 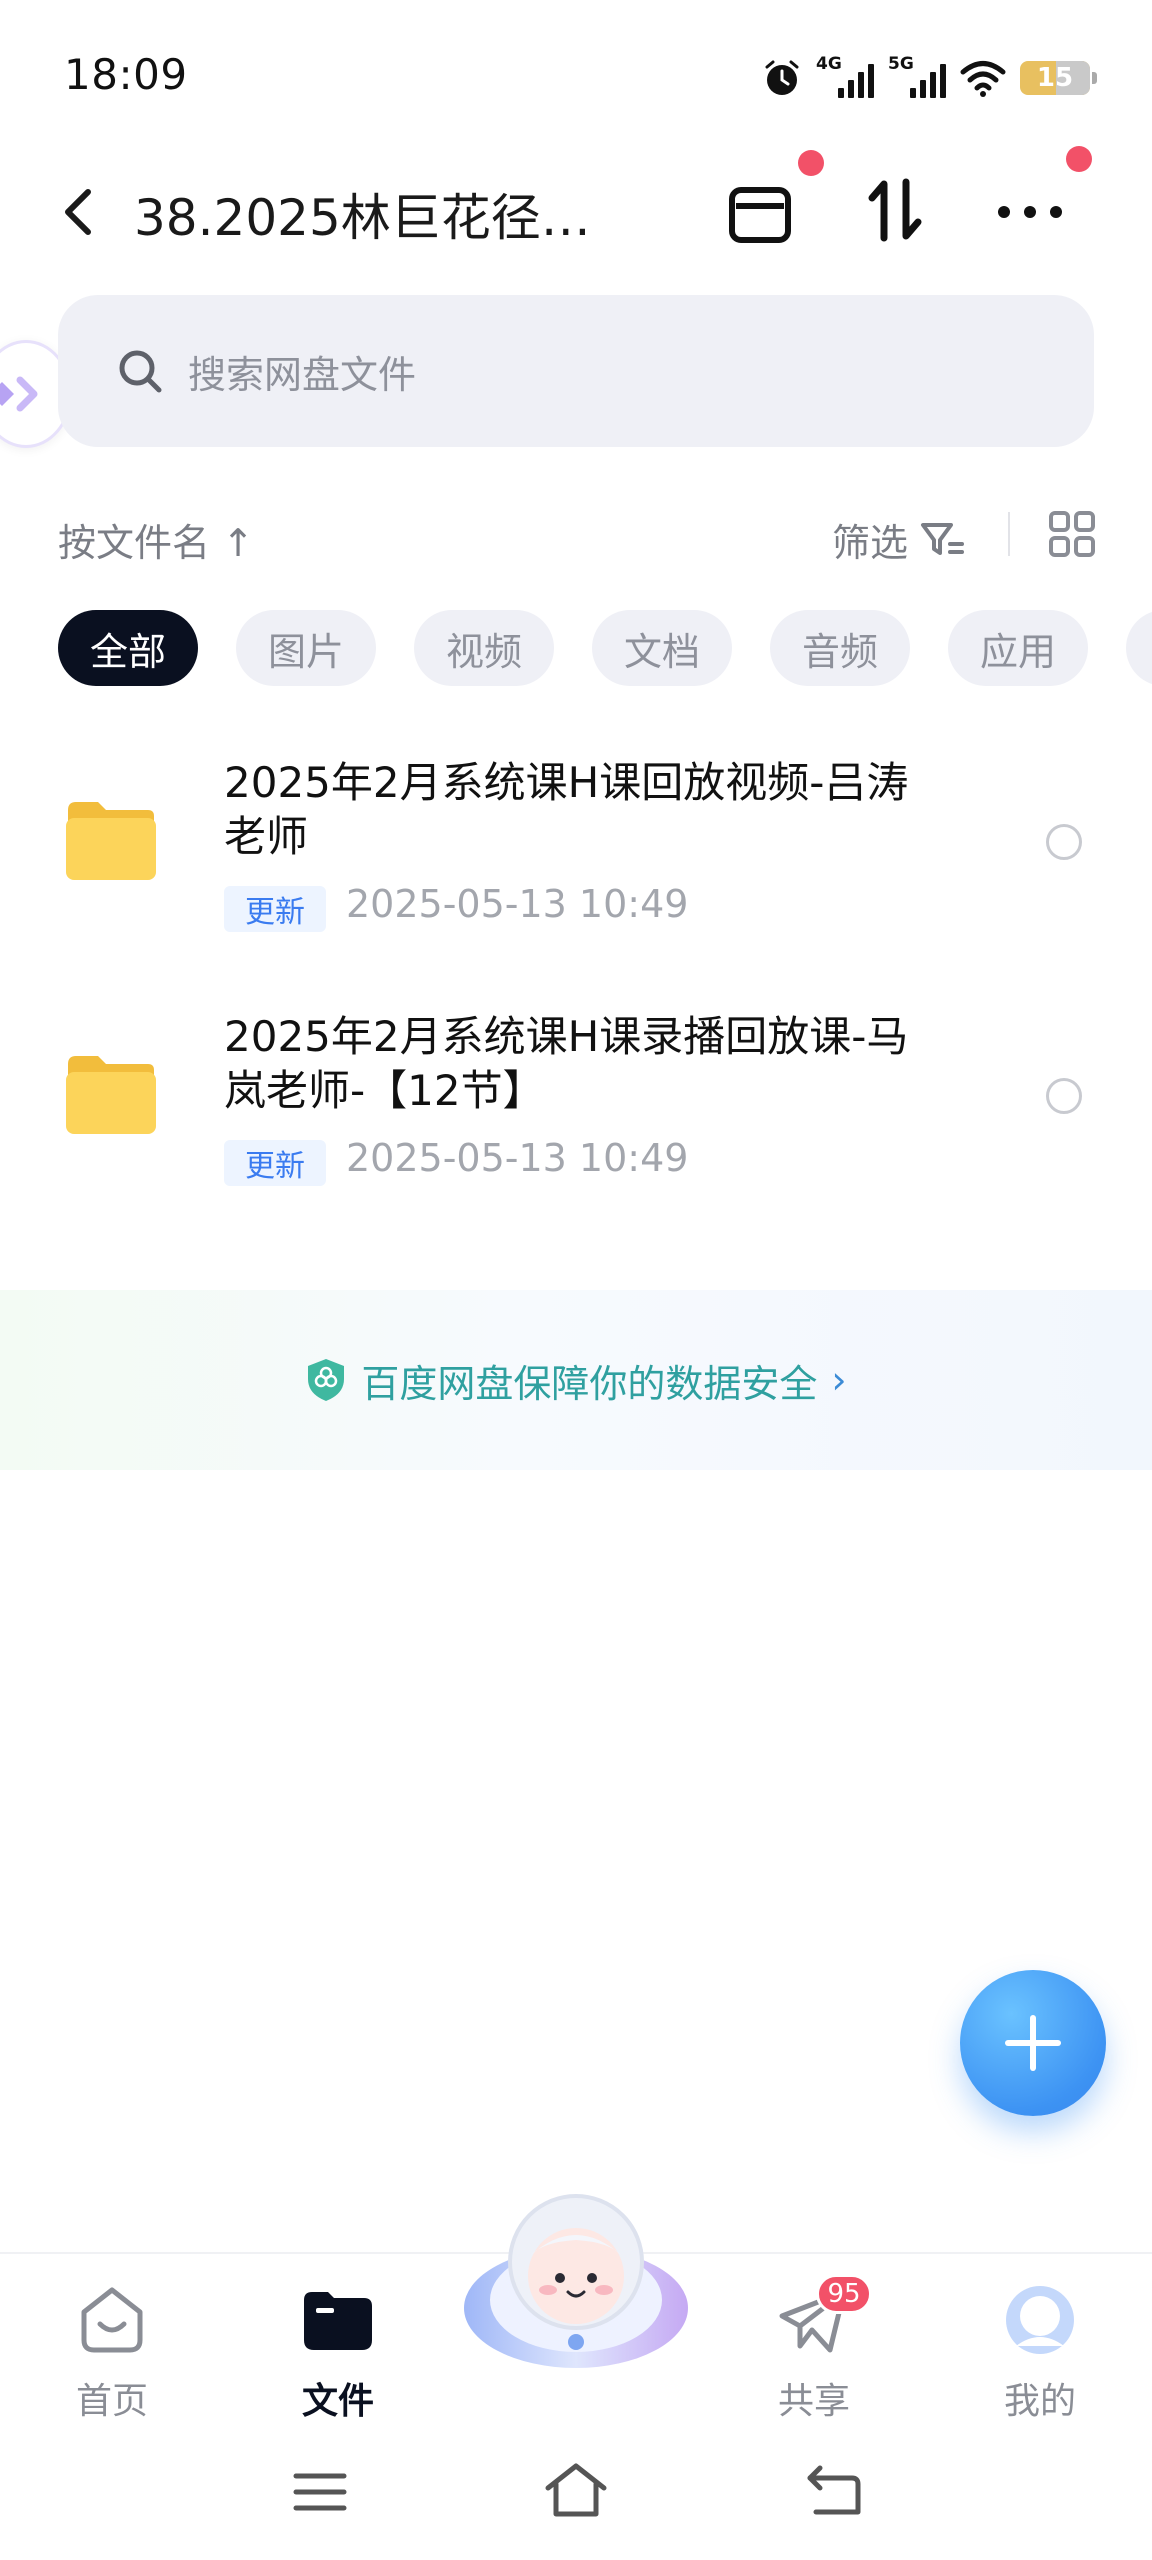 I want to click on nav-mine: 我的, so click(x=1040, y=2348).